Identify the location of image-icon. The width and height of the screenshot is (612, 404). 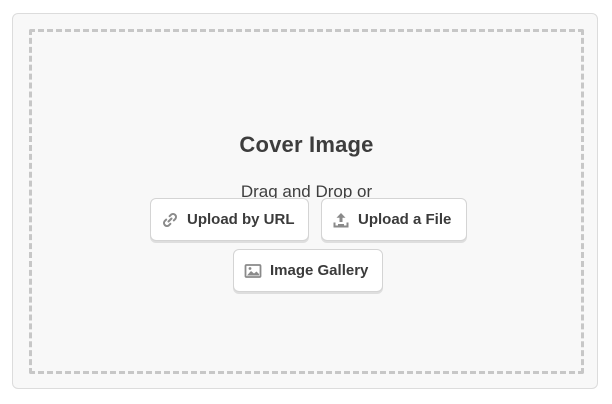
(253, 271).